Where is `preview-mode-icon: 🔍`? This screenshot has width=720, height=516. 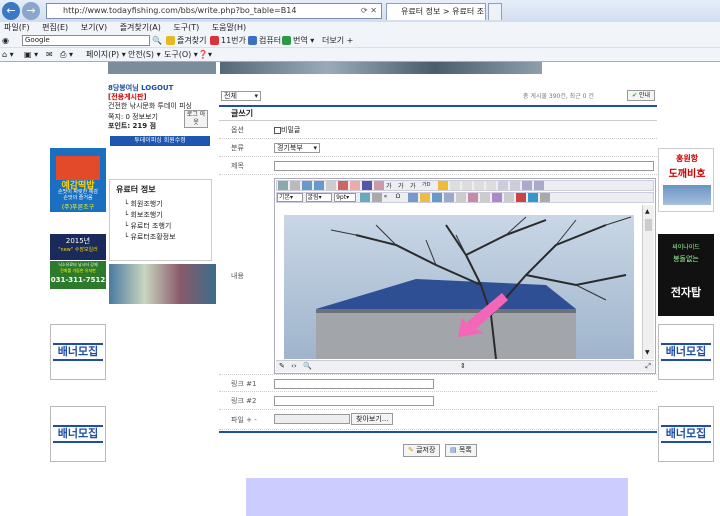 preview-mode-icon: 🔍 is located at coordinates (307, 366).